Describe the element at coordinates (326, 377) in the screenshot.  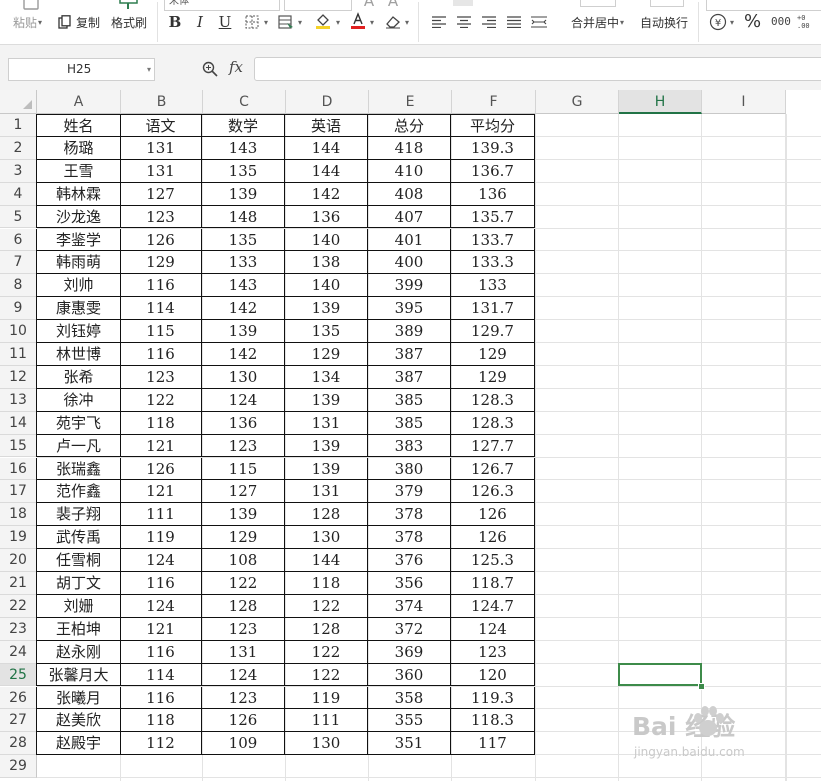
I see `score-cell: 134` at that location.